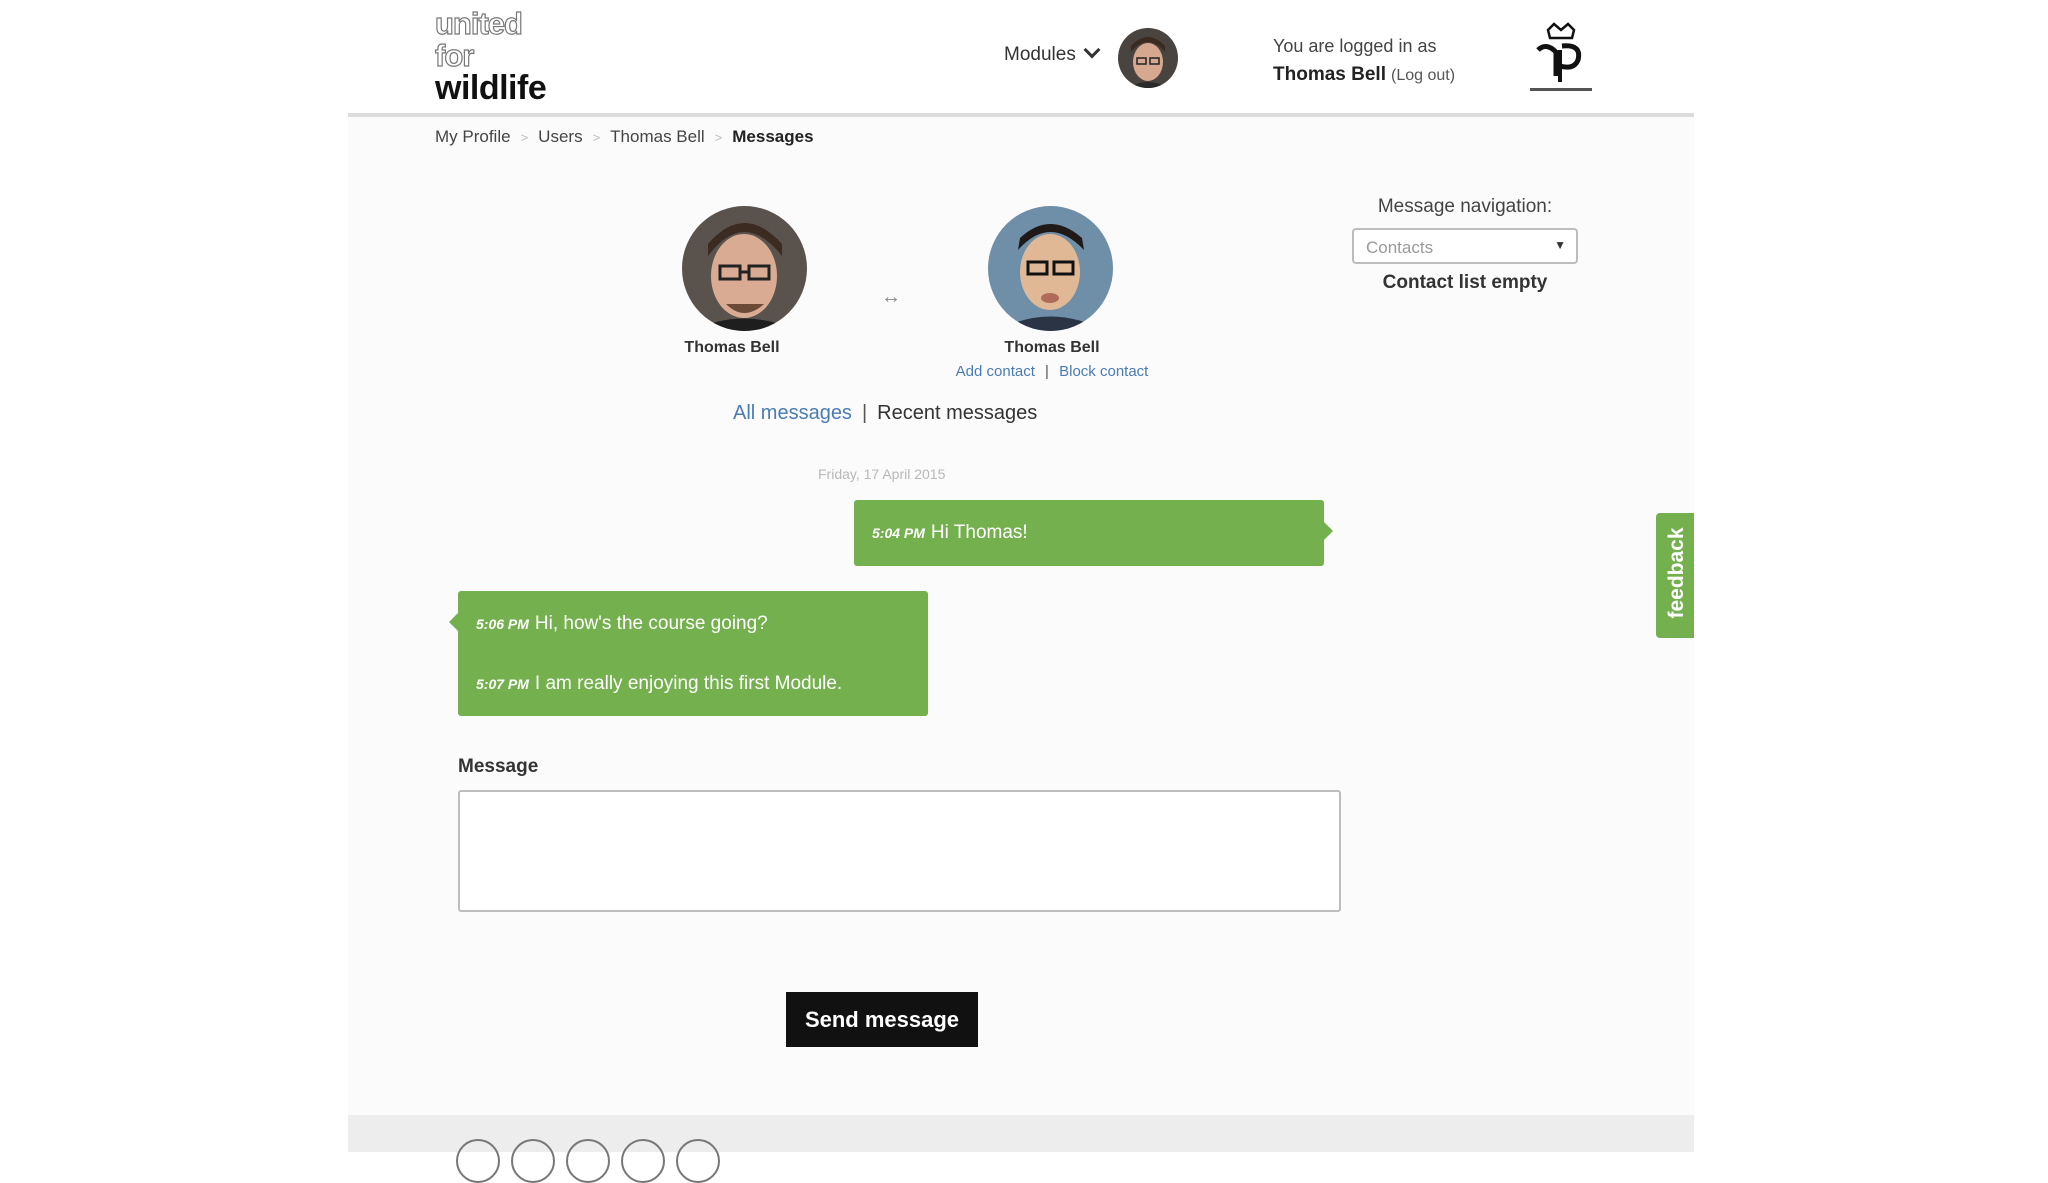 The height and width of the screenshot is (1183, 2048). I want to click on participant-self: Thomas Bell, so click(732, 281).